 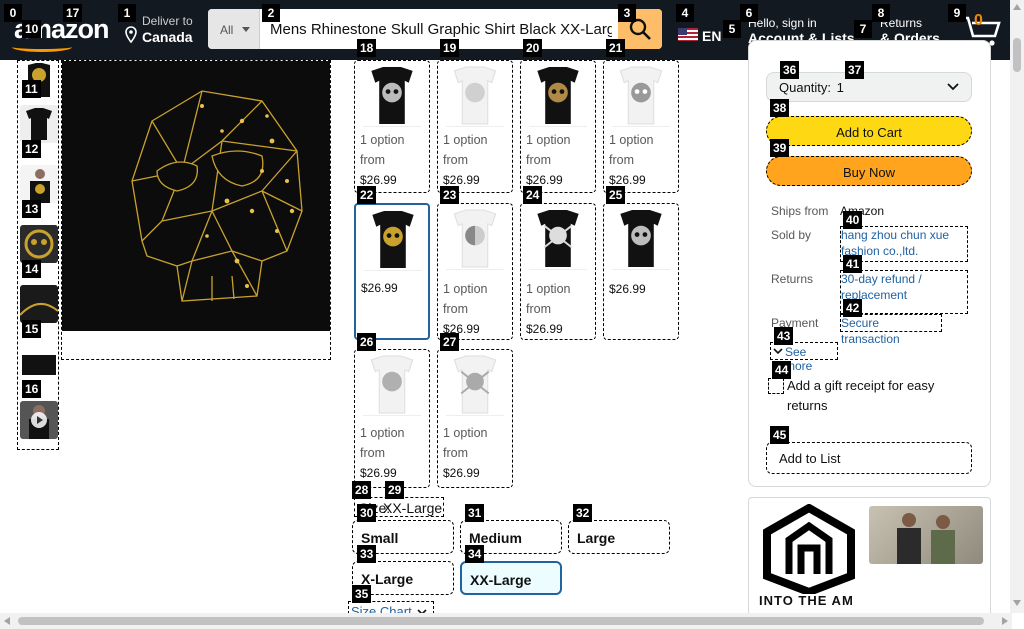 What do you see at coordinates (780, 108) in the screenshot?
I see `marker-badge: 38` at bounding box center [780, 108].